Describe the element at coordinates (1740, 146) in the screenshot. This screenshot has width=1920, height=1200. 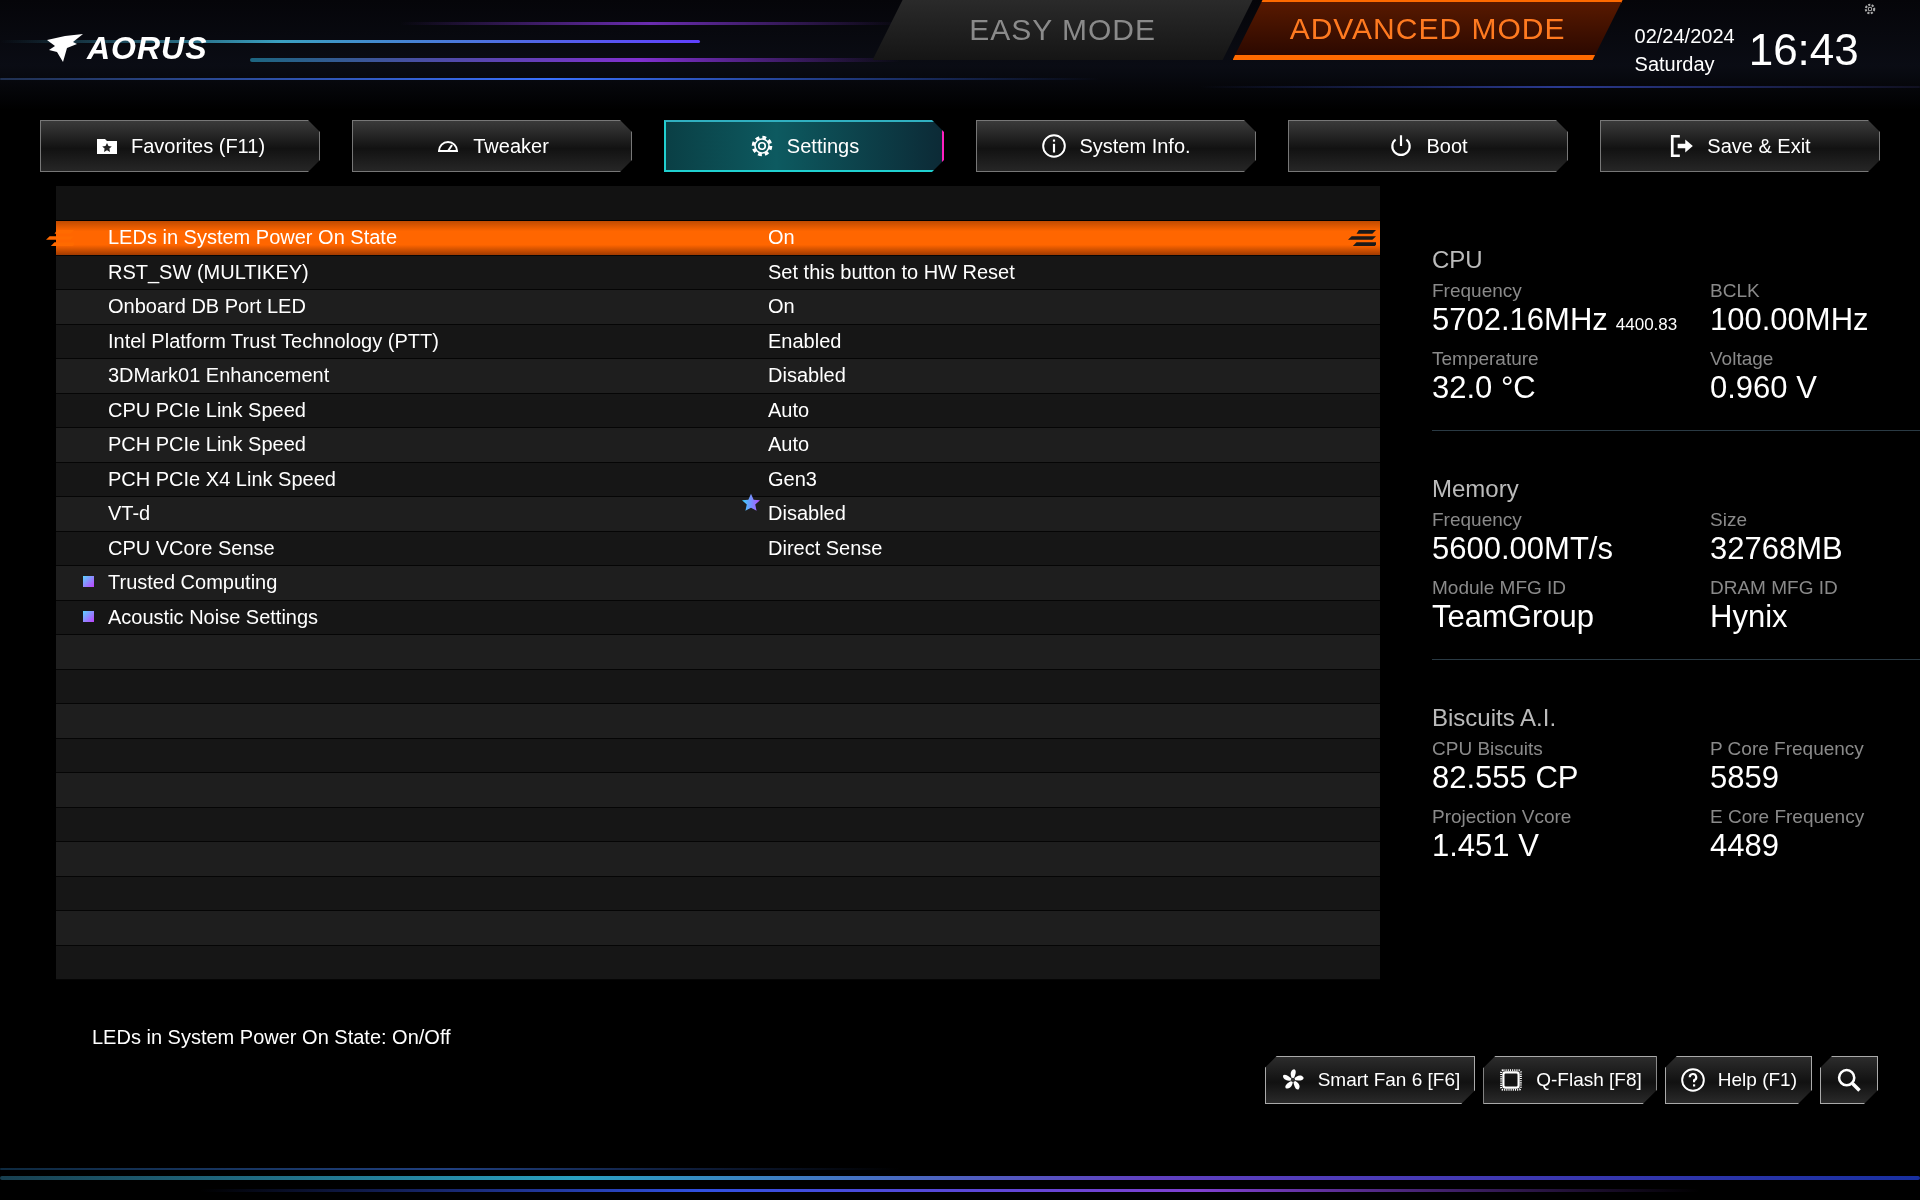
I see `nav-tab: Save & Exit` at that location.